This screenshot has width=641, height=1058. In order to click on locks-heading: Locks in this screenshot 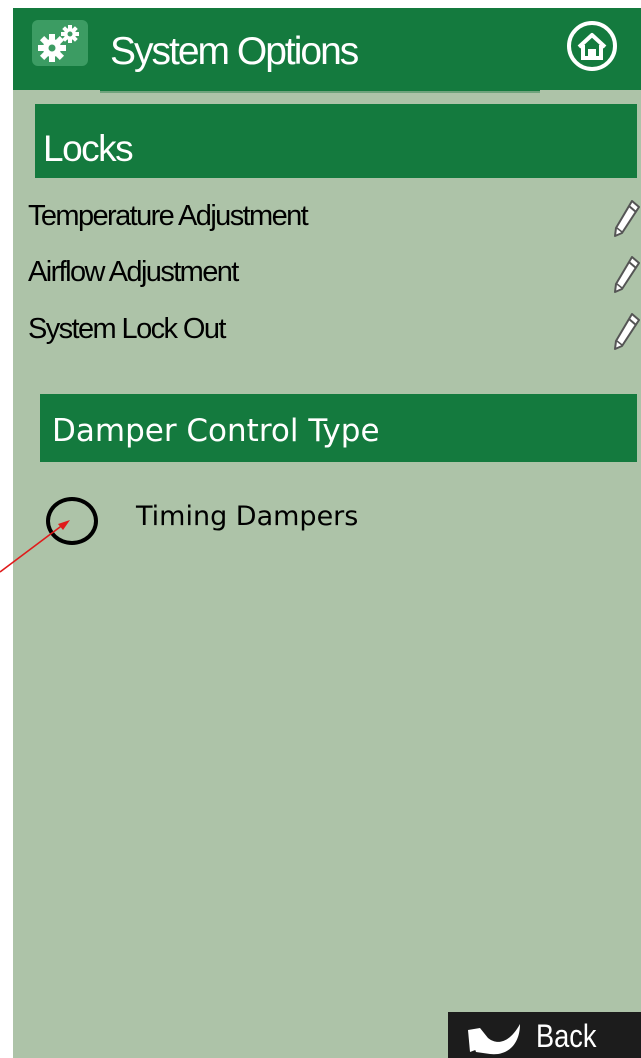, I will do `click(88, 148)`.